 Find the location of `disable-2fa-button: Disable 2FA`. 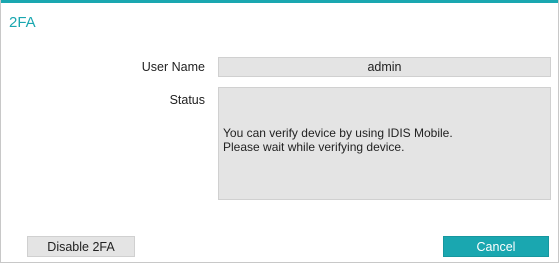

disable-2fa-button: Disable 2FA is located at coordinates (81, 246).